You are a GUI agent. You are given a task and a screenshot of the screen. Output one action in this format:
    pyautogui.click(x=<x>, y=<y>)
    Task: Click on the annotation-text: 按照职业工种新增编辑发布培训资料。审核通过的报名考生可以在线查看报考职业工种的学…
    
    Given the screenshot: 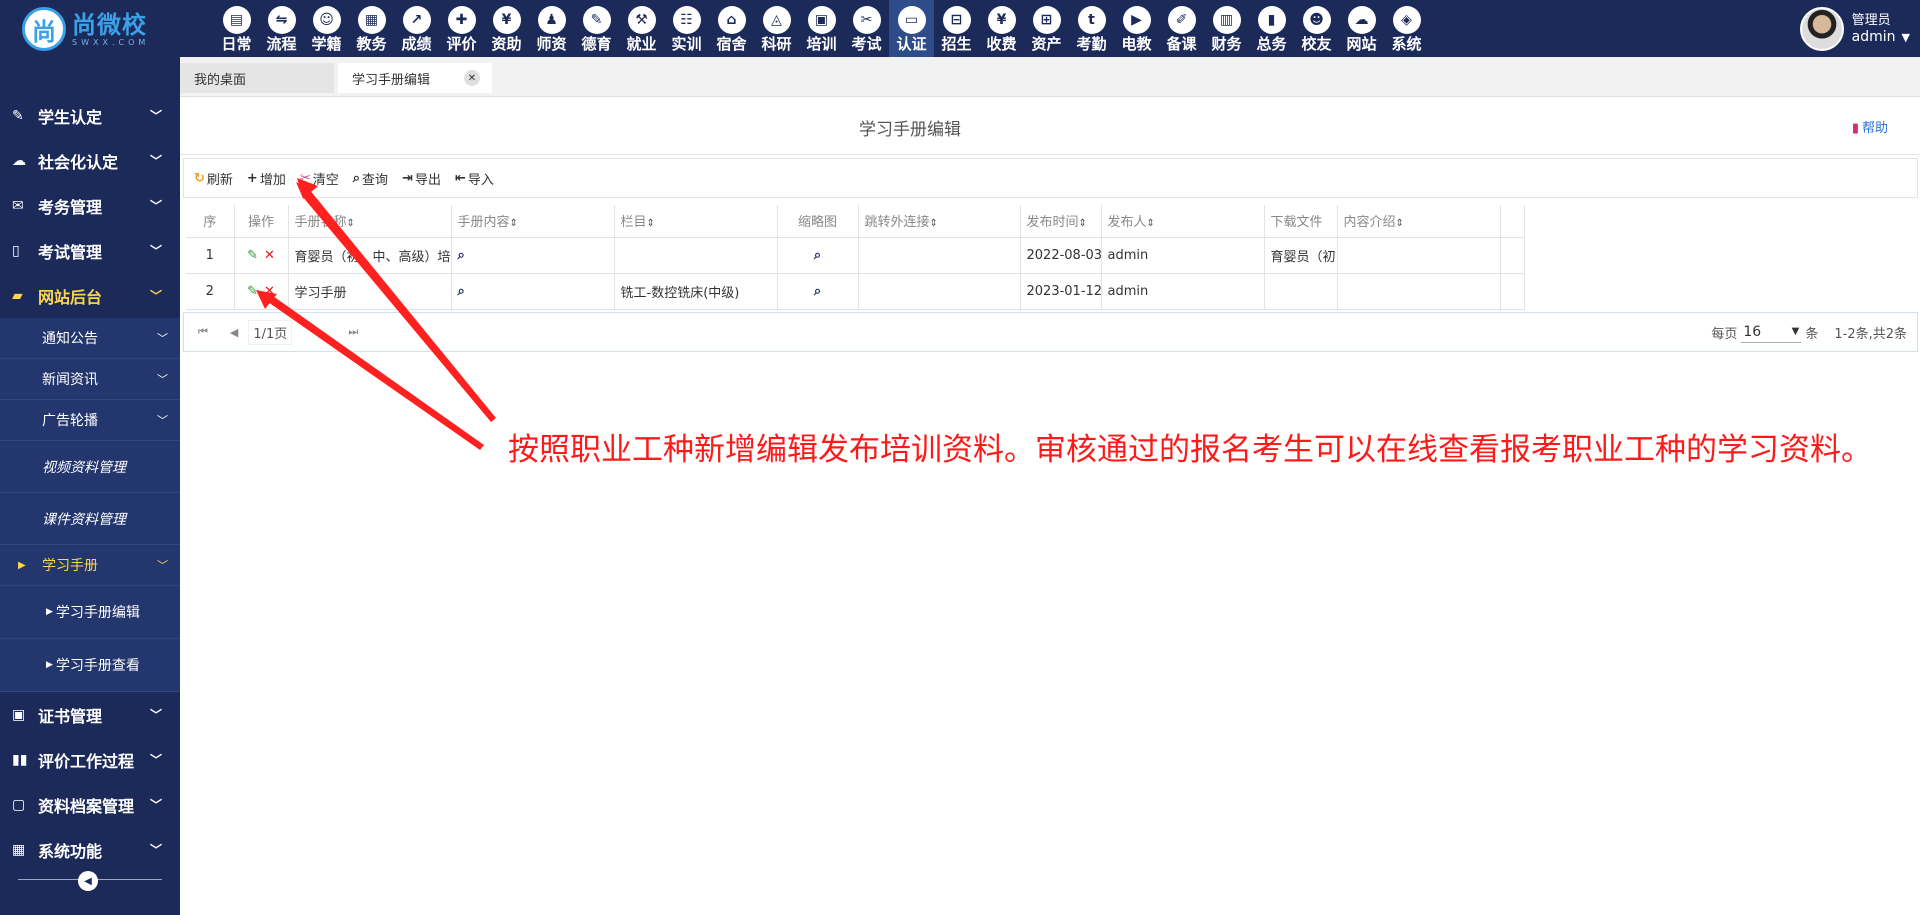 What is the action you would take?
    pyautogui.click(x=1190, y=450)
    